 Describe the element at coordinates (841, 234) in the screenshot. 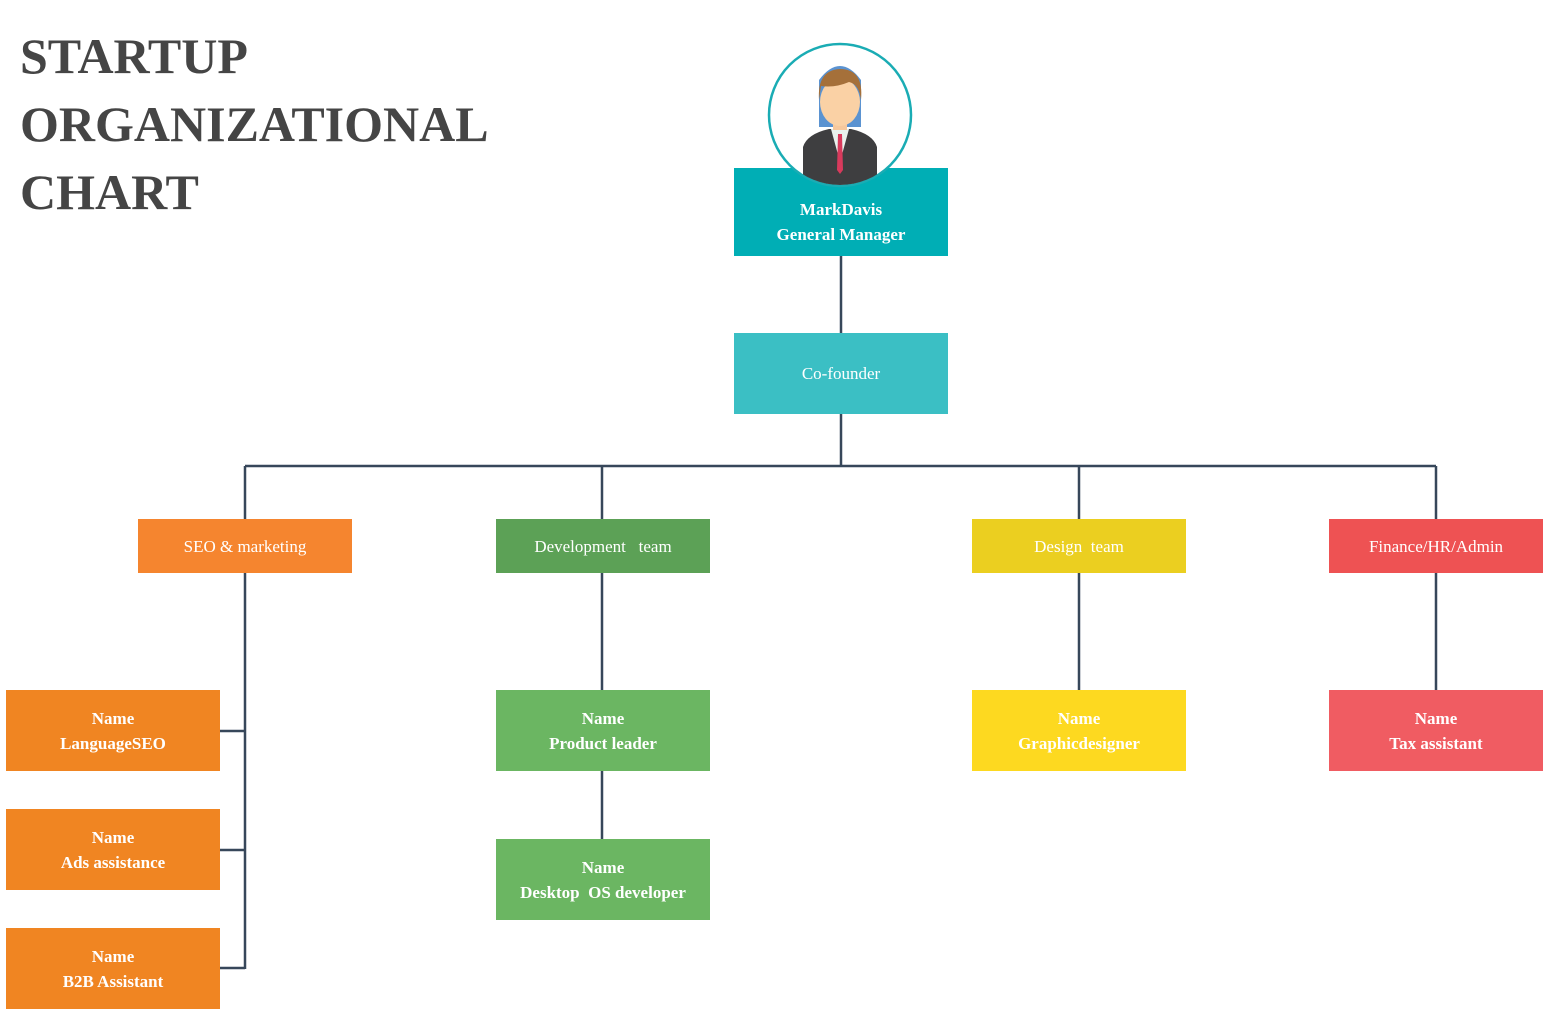

I see `gm-role: General Manager` at that location.